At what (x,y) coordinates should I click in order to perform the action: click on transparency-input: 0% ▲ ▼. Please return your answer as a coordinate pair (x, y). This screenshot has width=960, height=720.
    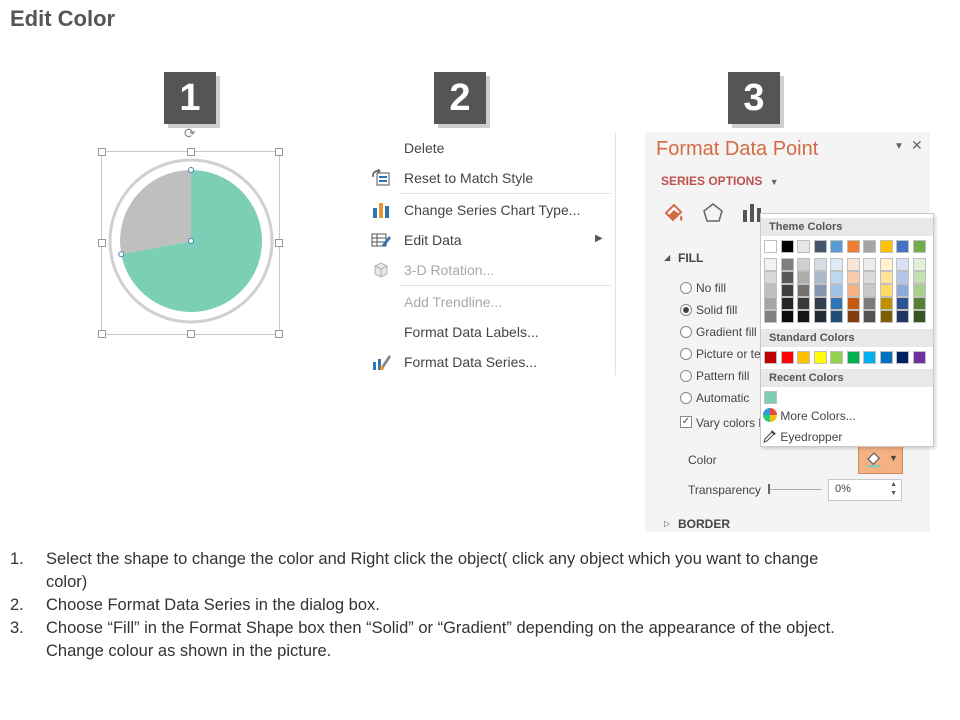
    Looking at the image, I should click on (865, 490).